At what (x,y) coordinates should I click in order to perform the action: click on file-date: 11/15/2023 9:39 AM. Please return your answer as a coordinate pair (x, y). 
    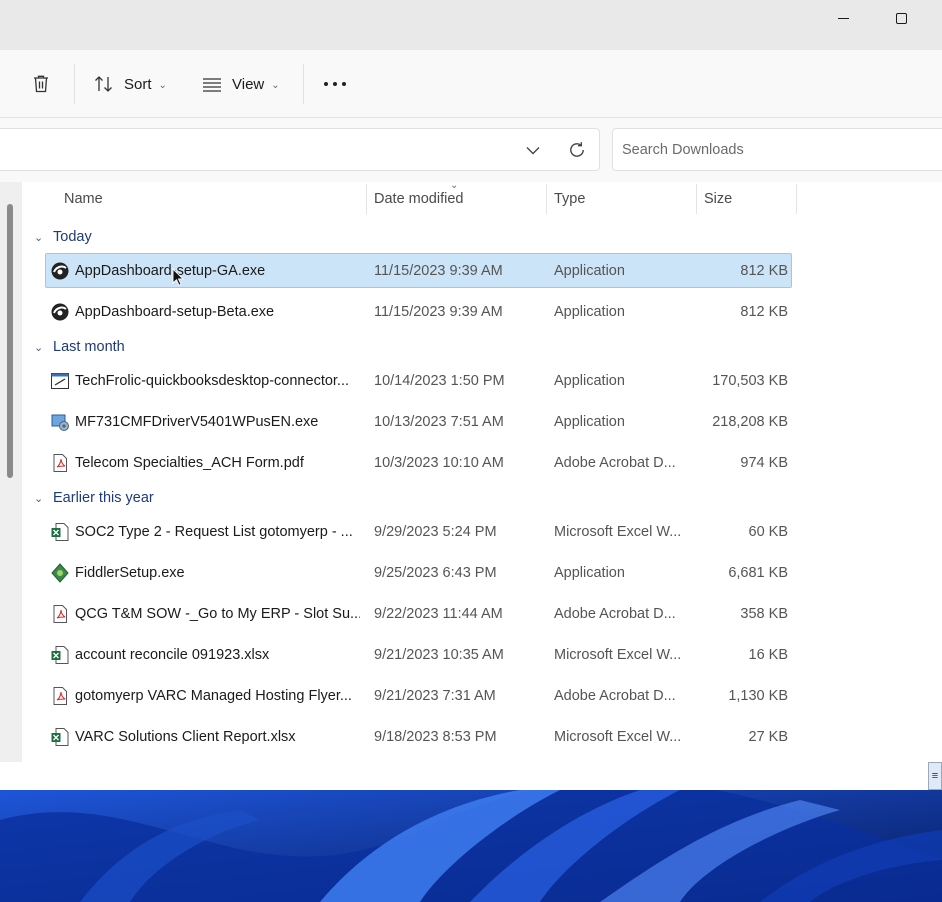
    Looking at the image, I should click on (438, 270).